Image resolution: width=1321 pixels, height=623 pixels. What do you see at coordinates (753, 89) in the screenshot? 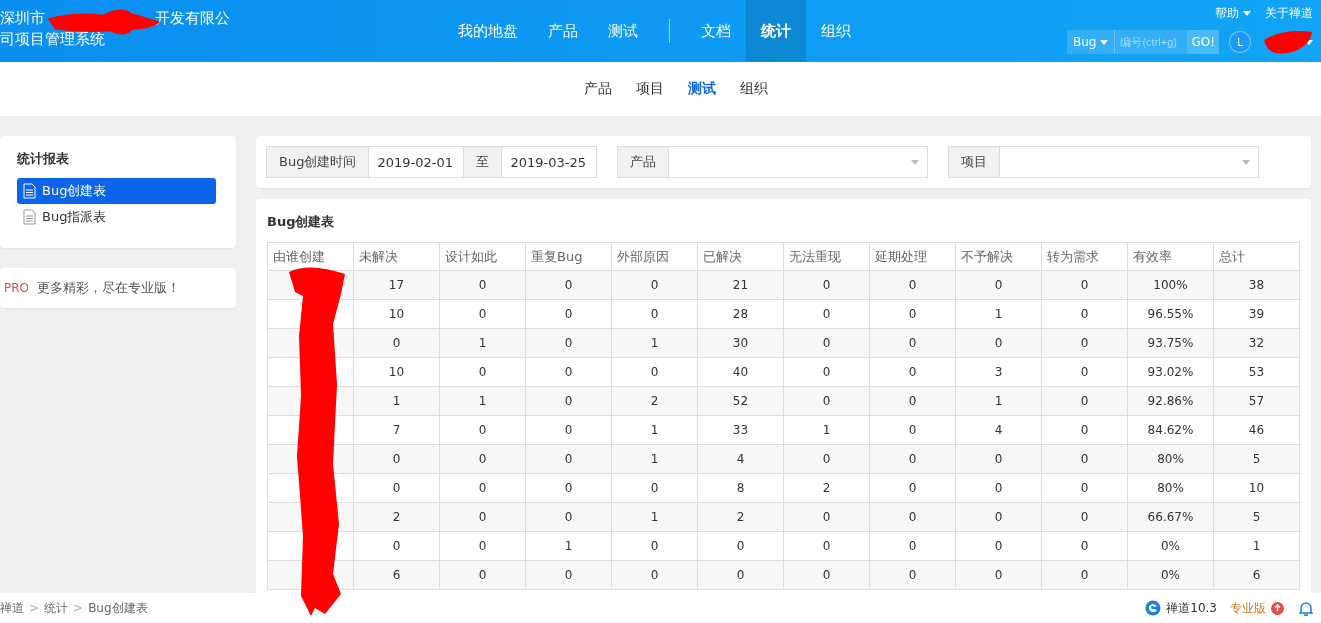
I see `subnav-item: 组织` at bounding box center [753, 89].